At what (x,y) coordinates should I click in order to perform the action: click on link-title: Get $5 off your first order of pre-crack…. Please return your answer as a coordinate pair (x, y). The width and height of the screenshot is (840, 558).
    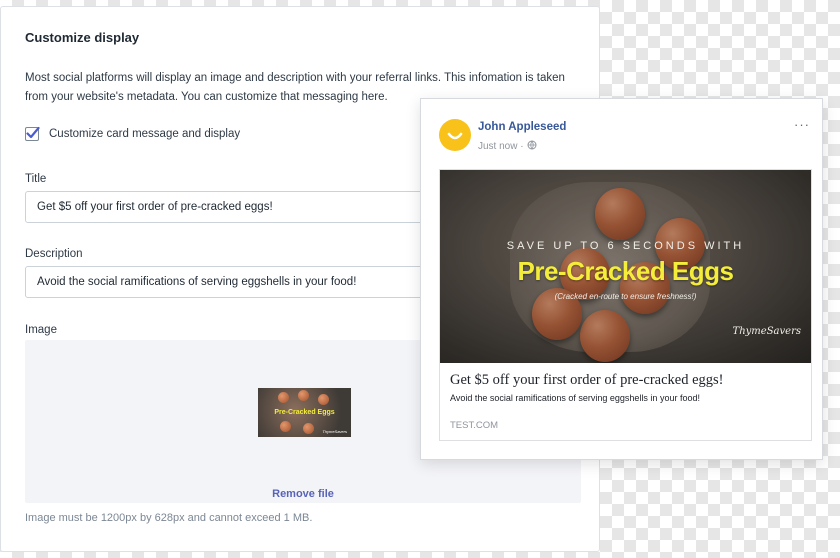
    Looking at the image, I should click on (587, 380).